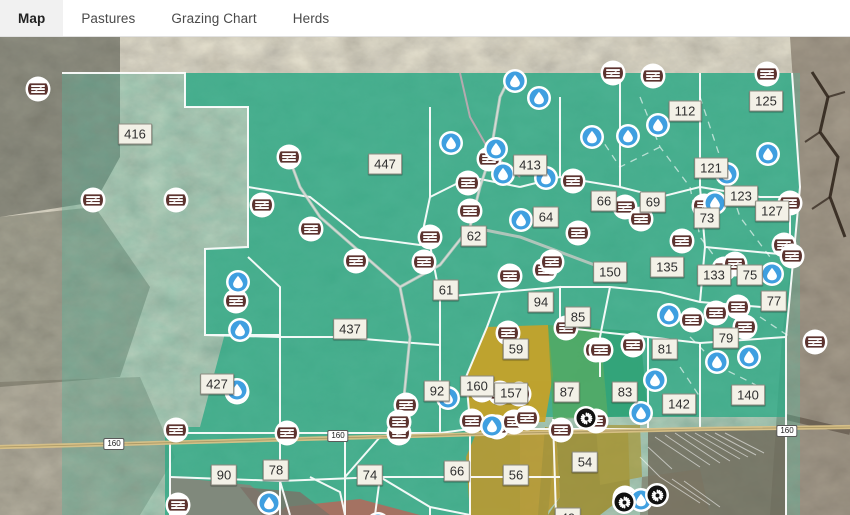  I want to click on pasture-label: 69, so click(653, 202).